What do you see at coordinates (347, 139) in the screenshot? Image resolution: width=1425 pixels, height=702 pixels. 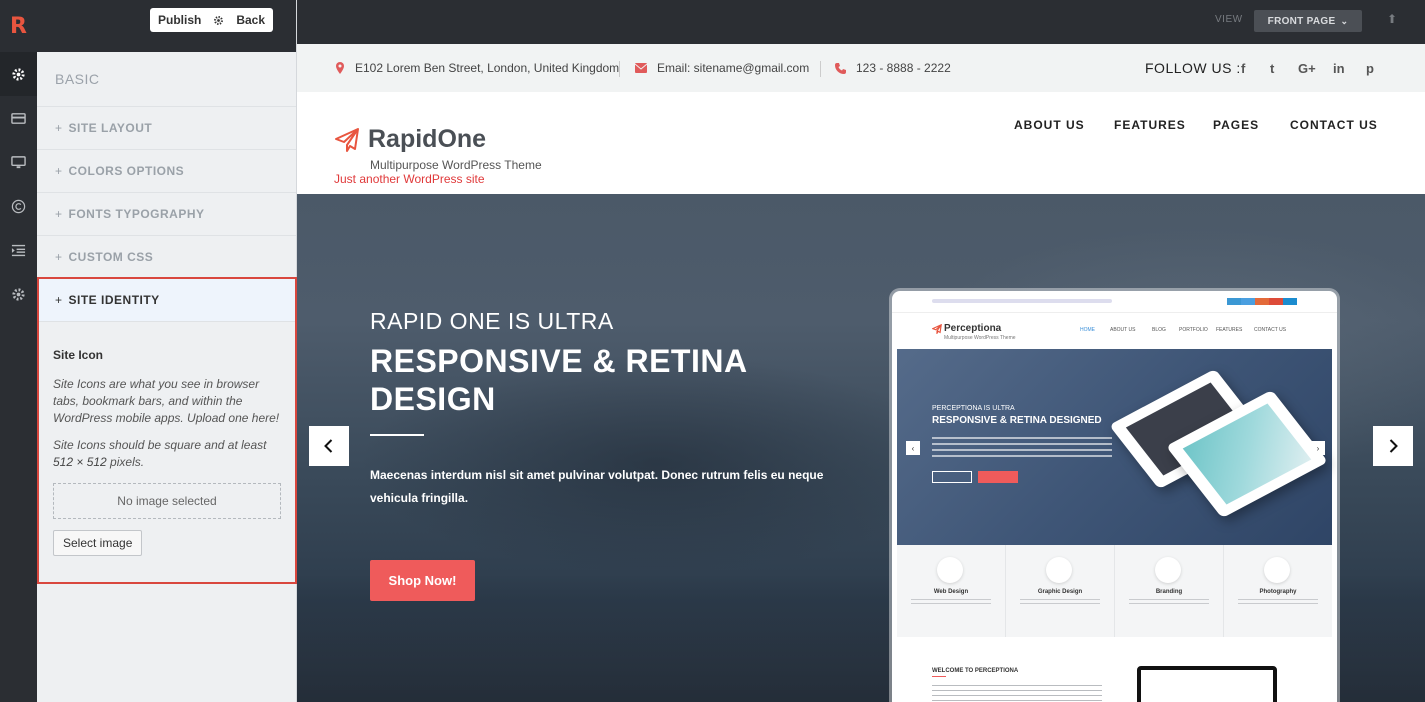 I see `paper-plane-icon` at bounding box center [347, 139].